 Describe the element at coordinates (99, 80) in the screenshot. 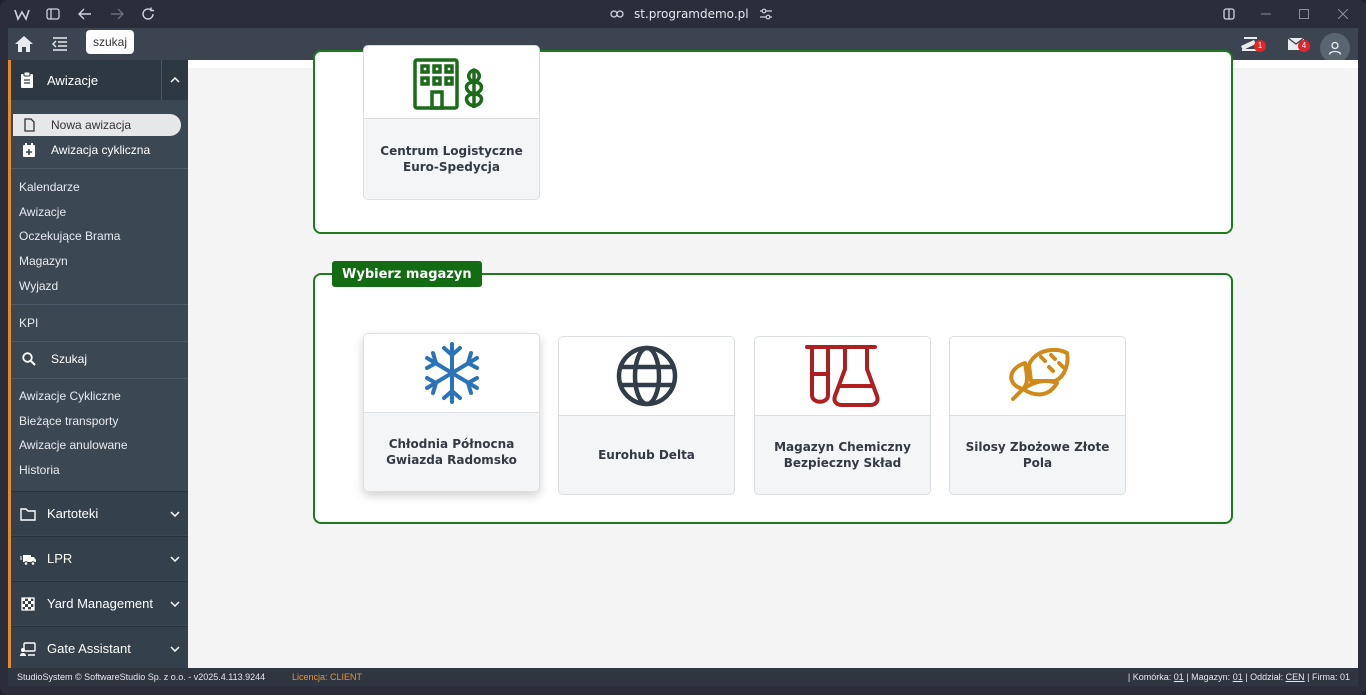

I see `sidebar-section-awizacje: Awizacje` at that location.